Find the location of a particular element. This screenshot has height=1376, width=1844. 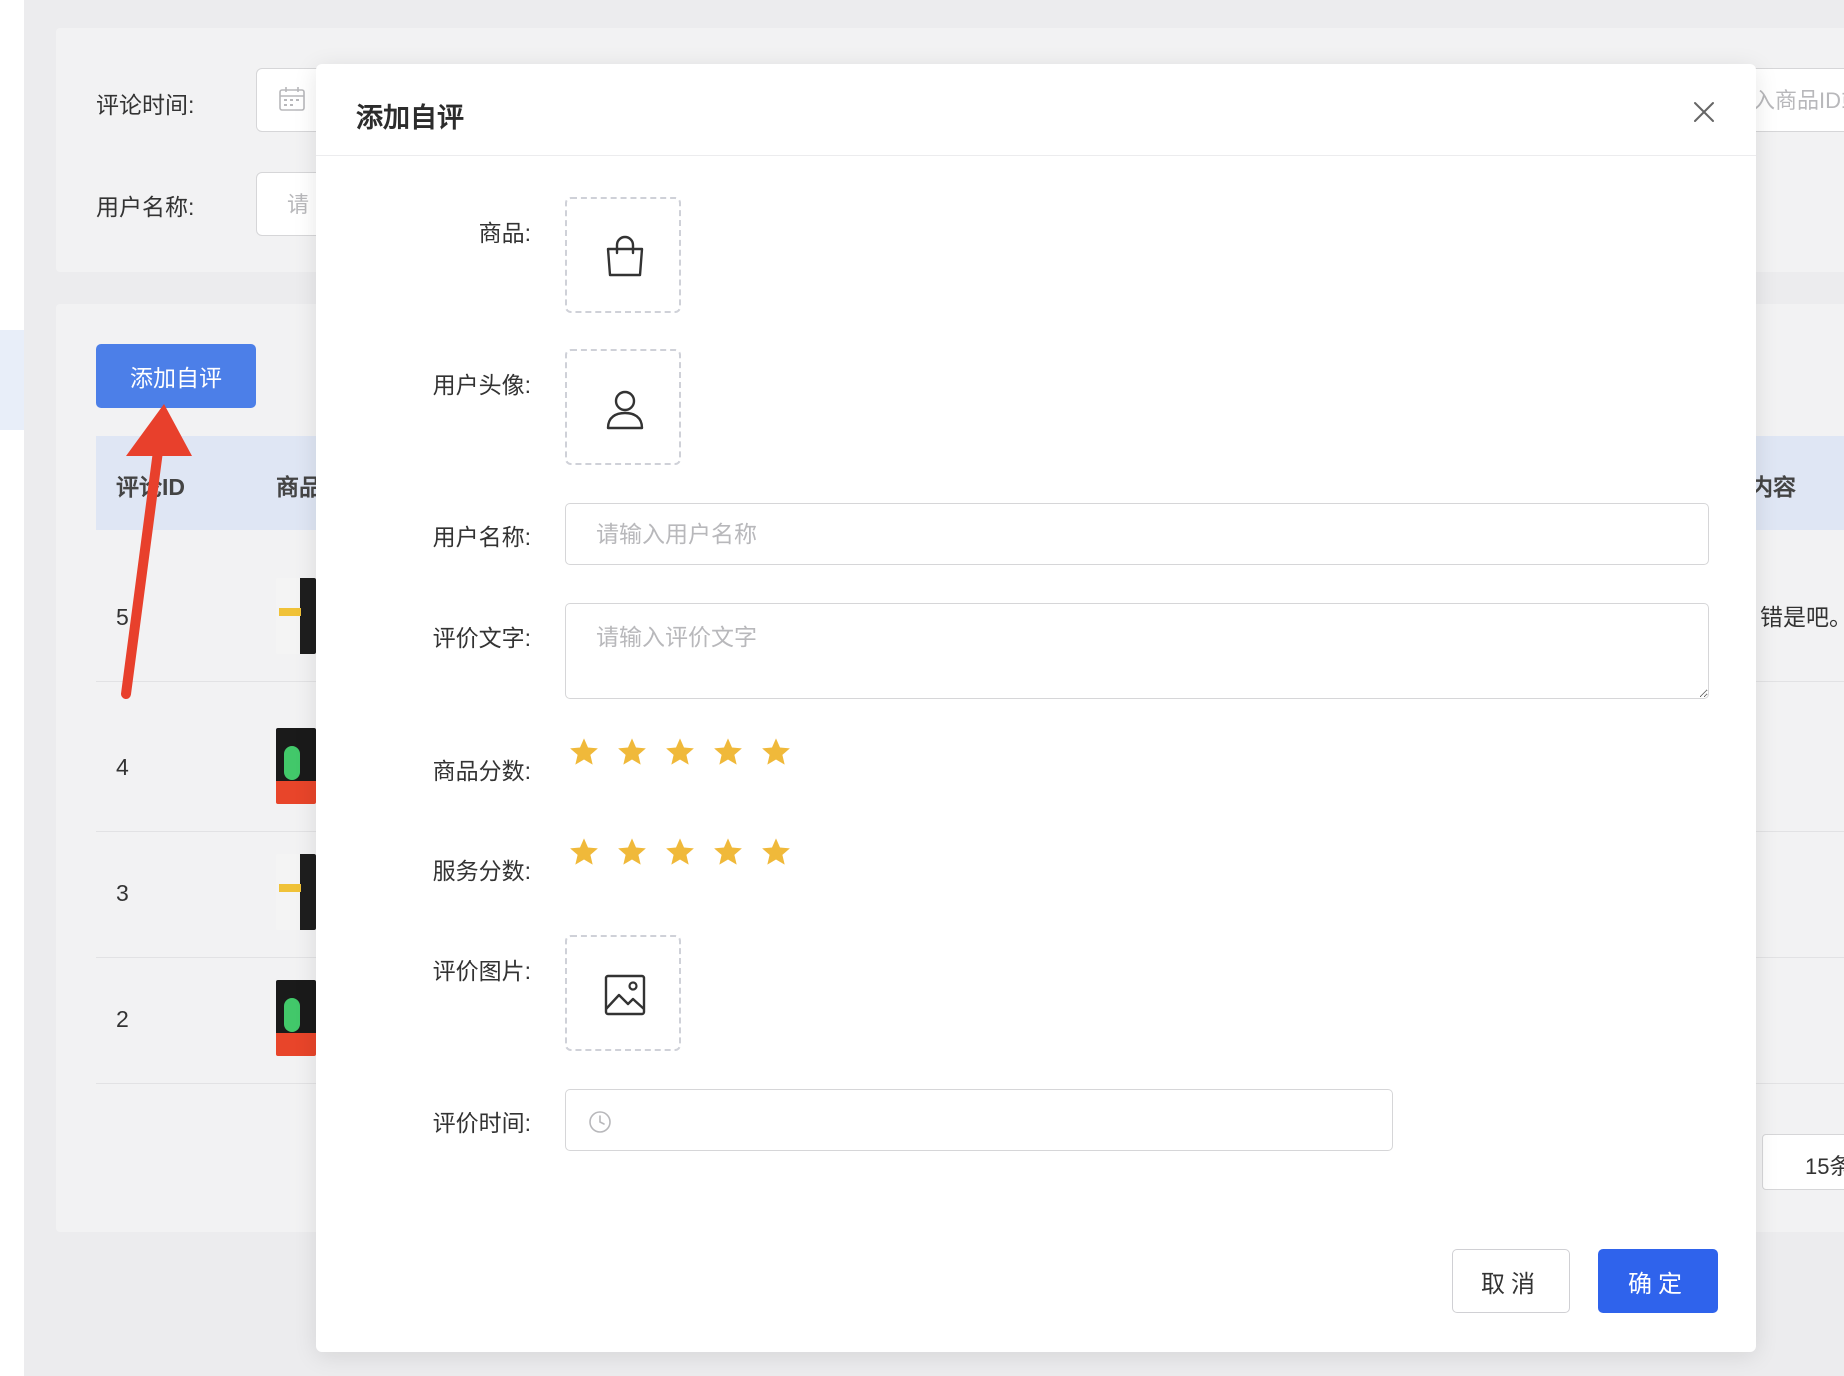

add-self-review-button: 添加自评 is located at coordinates (176, 376).